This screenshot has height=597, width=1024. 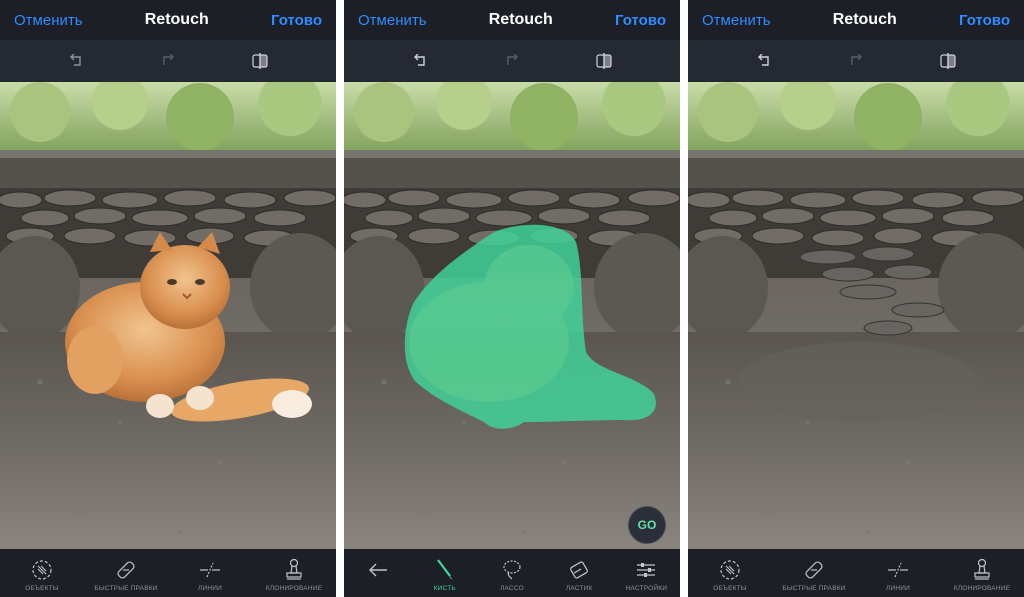 I want to click on tool-back, so click(x=378, y=570).